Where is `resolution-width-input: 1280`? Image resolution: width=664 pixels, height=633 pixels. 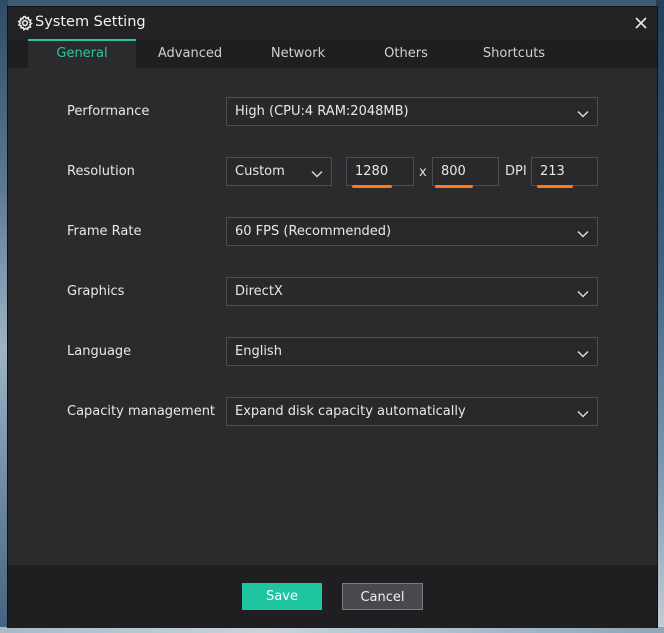 resolution-width-input: 1280 is located at coordinates (380, 171).